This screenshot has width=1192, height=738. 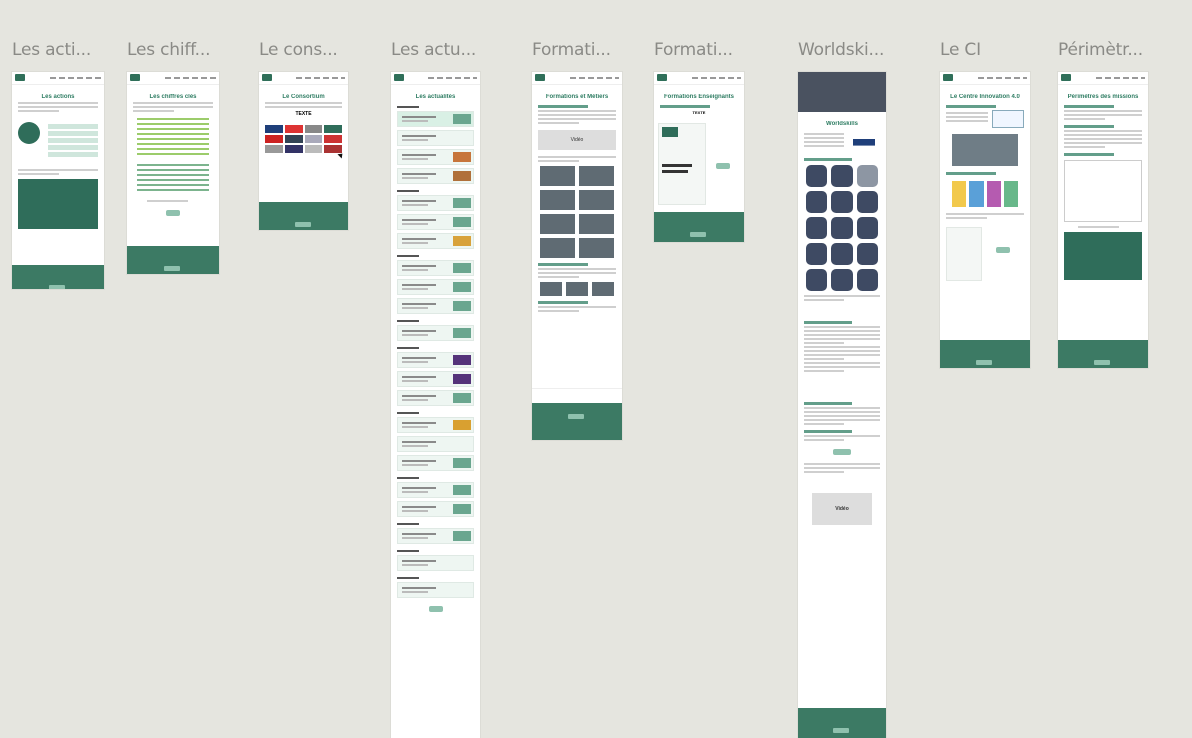 I want to click on frame-formations-enseignants: Formations Enseignants TEXTE, so click(x=699, y=157).